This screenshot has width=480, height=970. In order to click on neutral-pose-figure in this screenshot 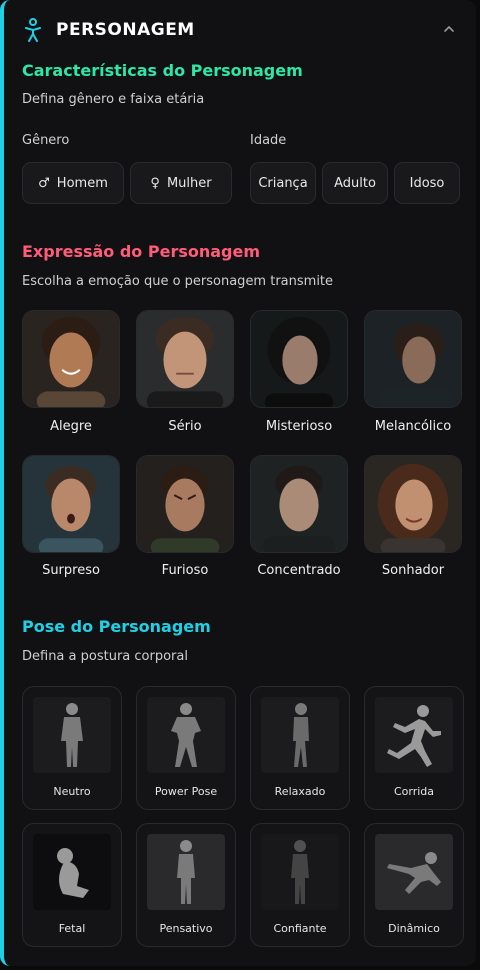, I will do `click(72, 735)`.